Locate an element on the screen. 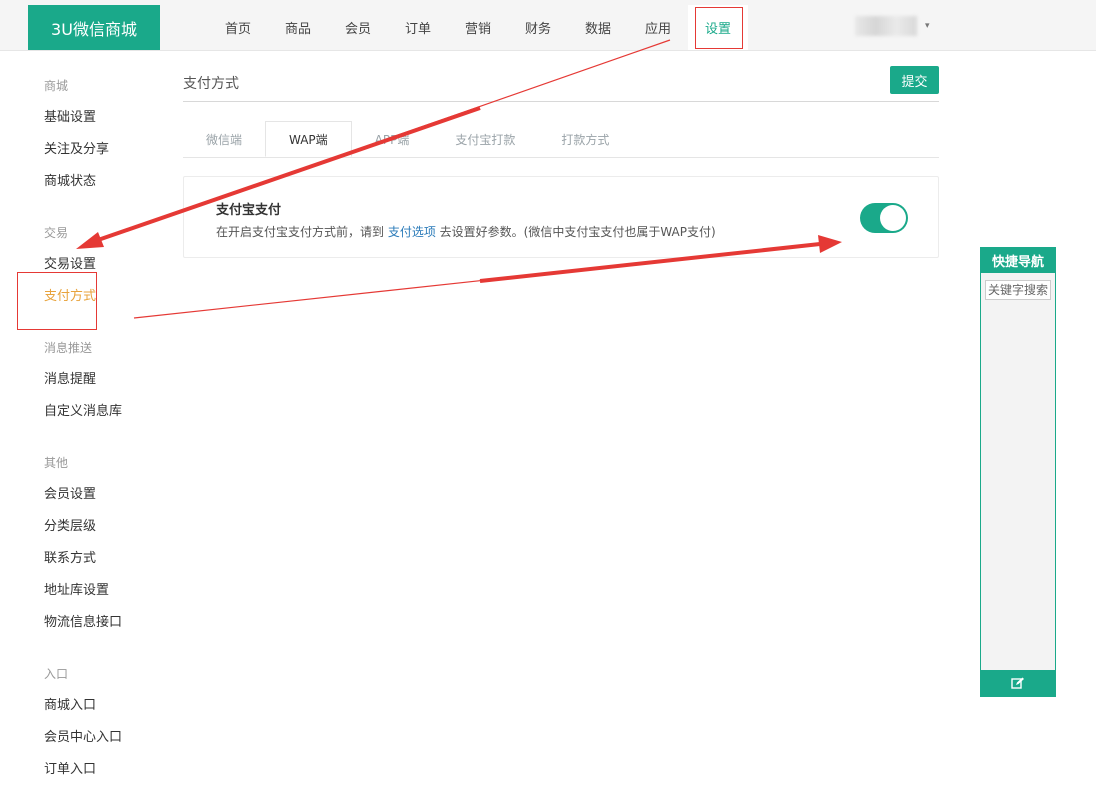 This screenshot has height=791, width=1096. nav-home: 首页 is located at coordinates (238, 27).